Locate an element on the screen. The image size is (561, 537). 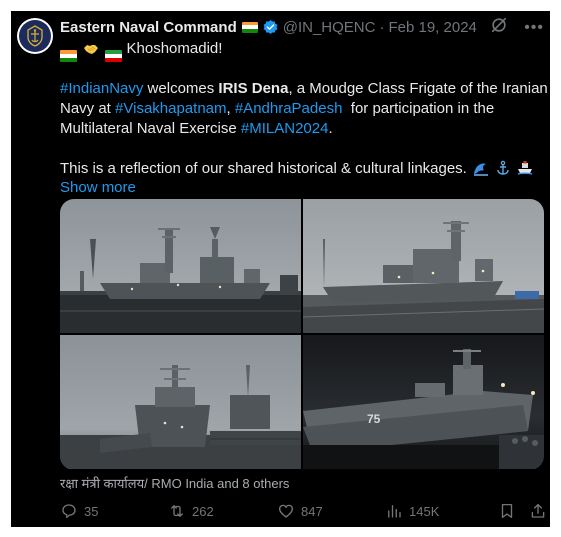
heart-icon is located at coordinates (286, 511).